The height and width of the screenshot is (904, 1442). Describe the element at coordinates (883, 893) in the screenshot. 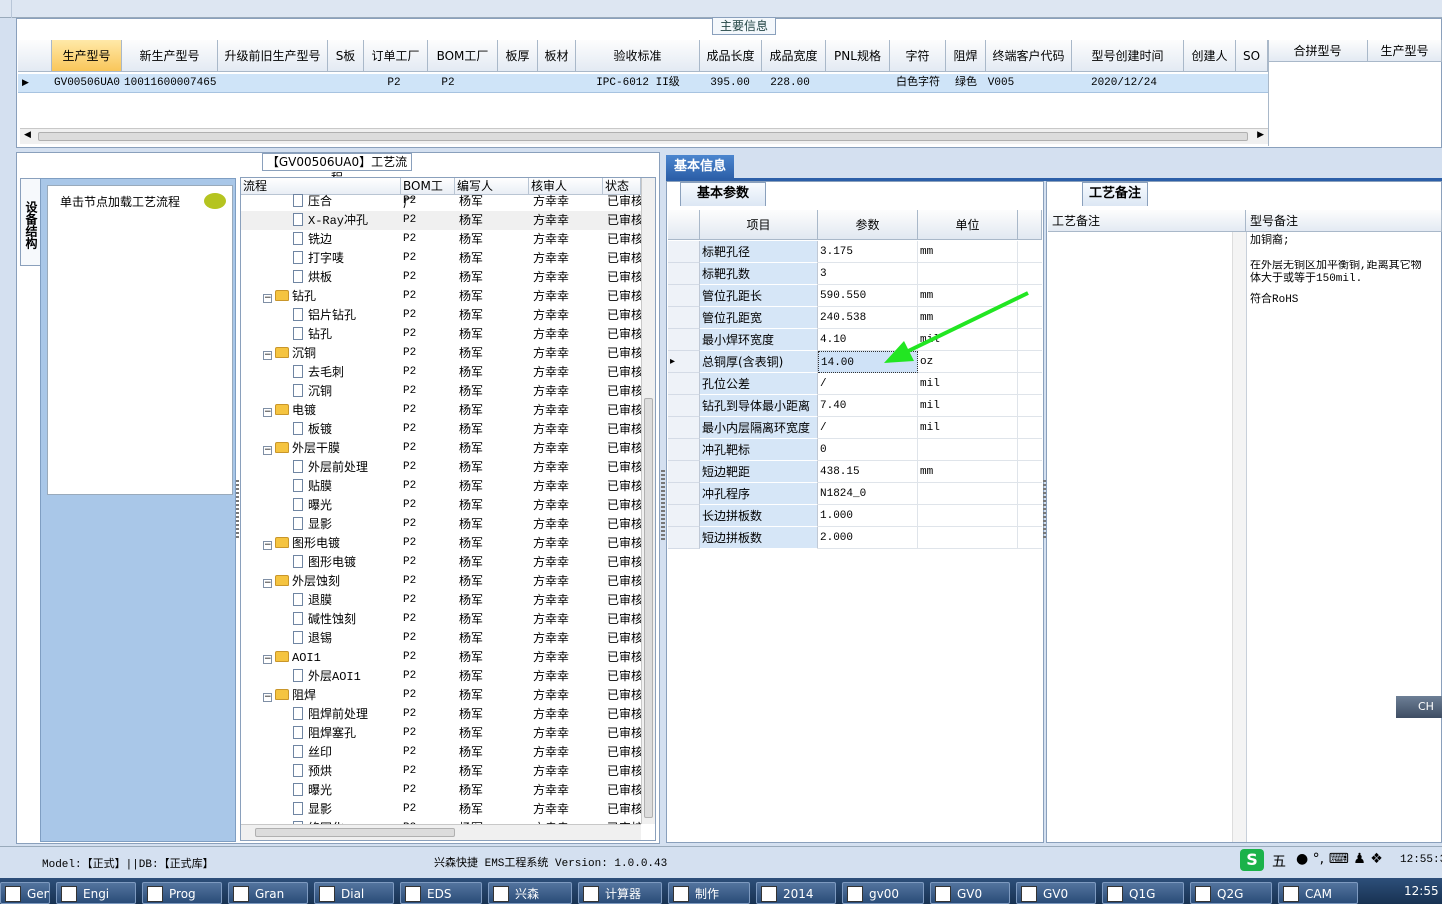

I see `taskbar-button: gv00` at that location.